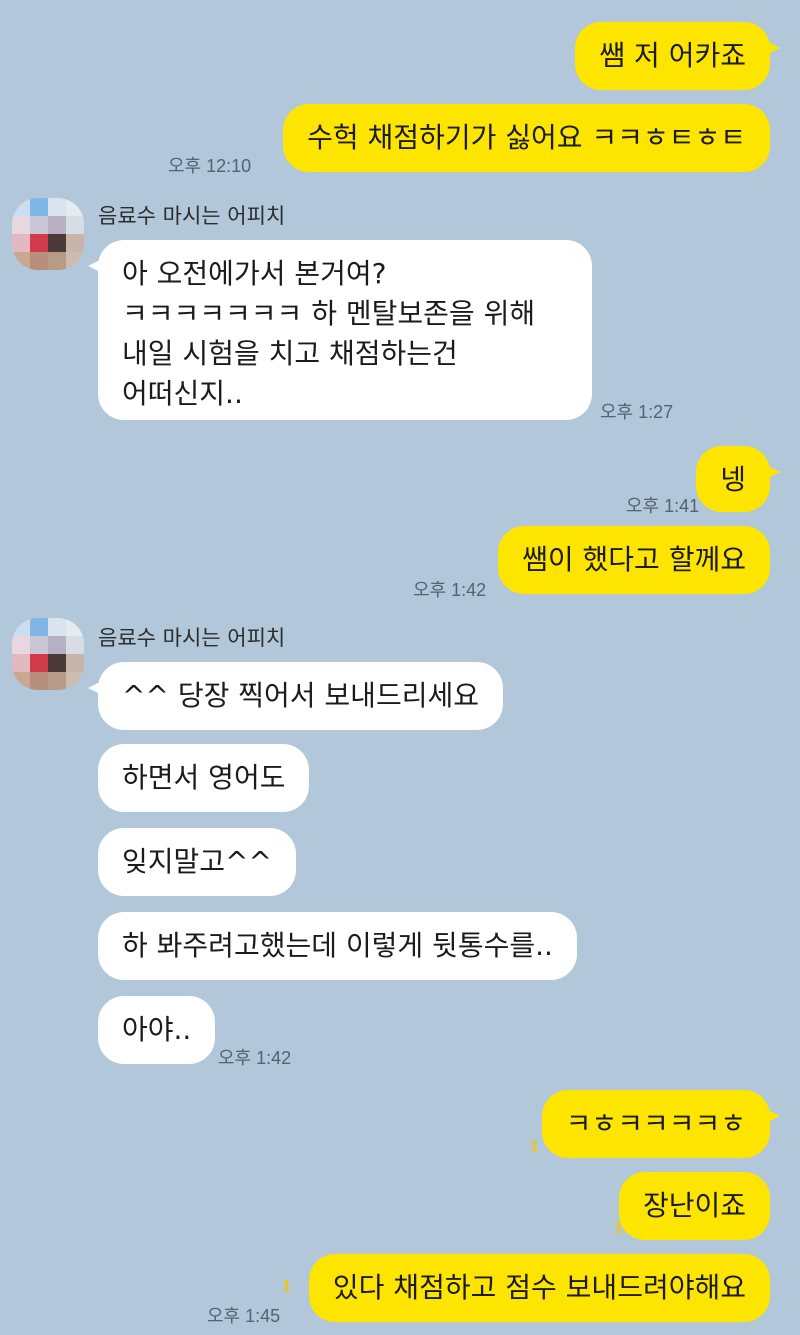 The image size is (800, 1335). I want to click on their-message-bubble: 하면서 영어도, so click(204, 778).